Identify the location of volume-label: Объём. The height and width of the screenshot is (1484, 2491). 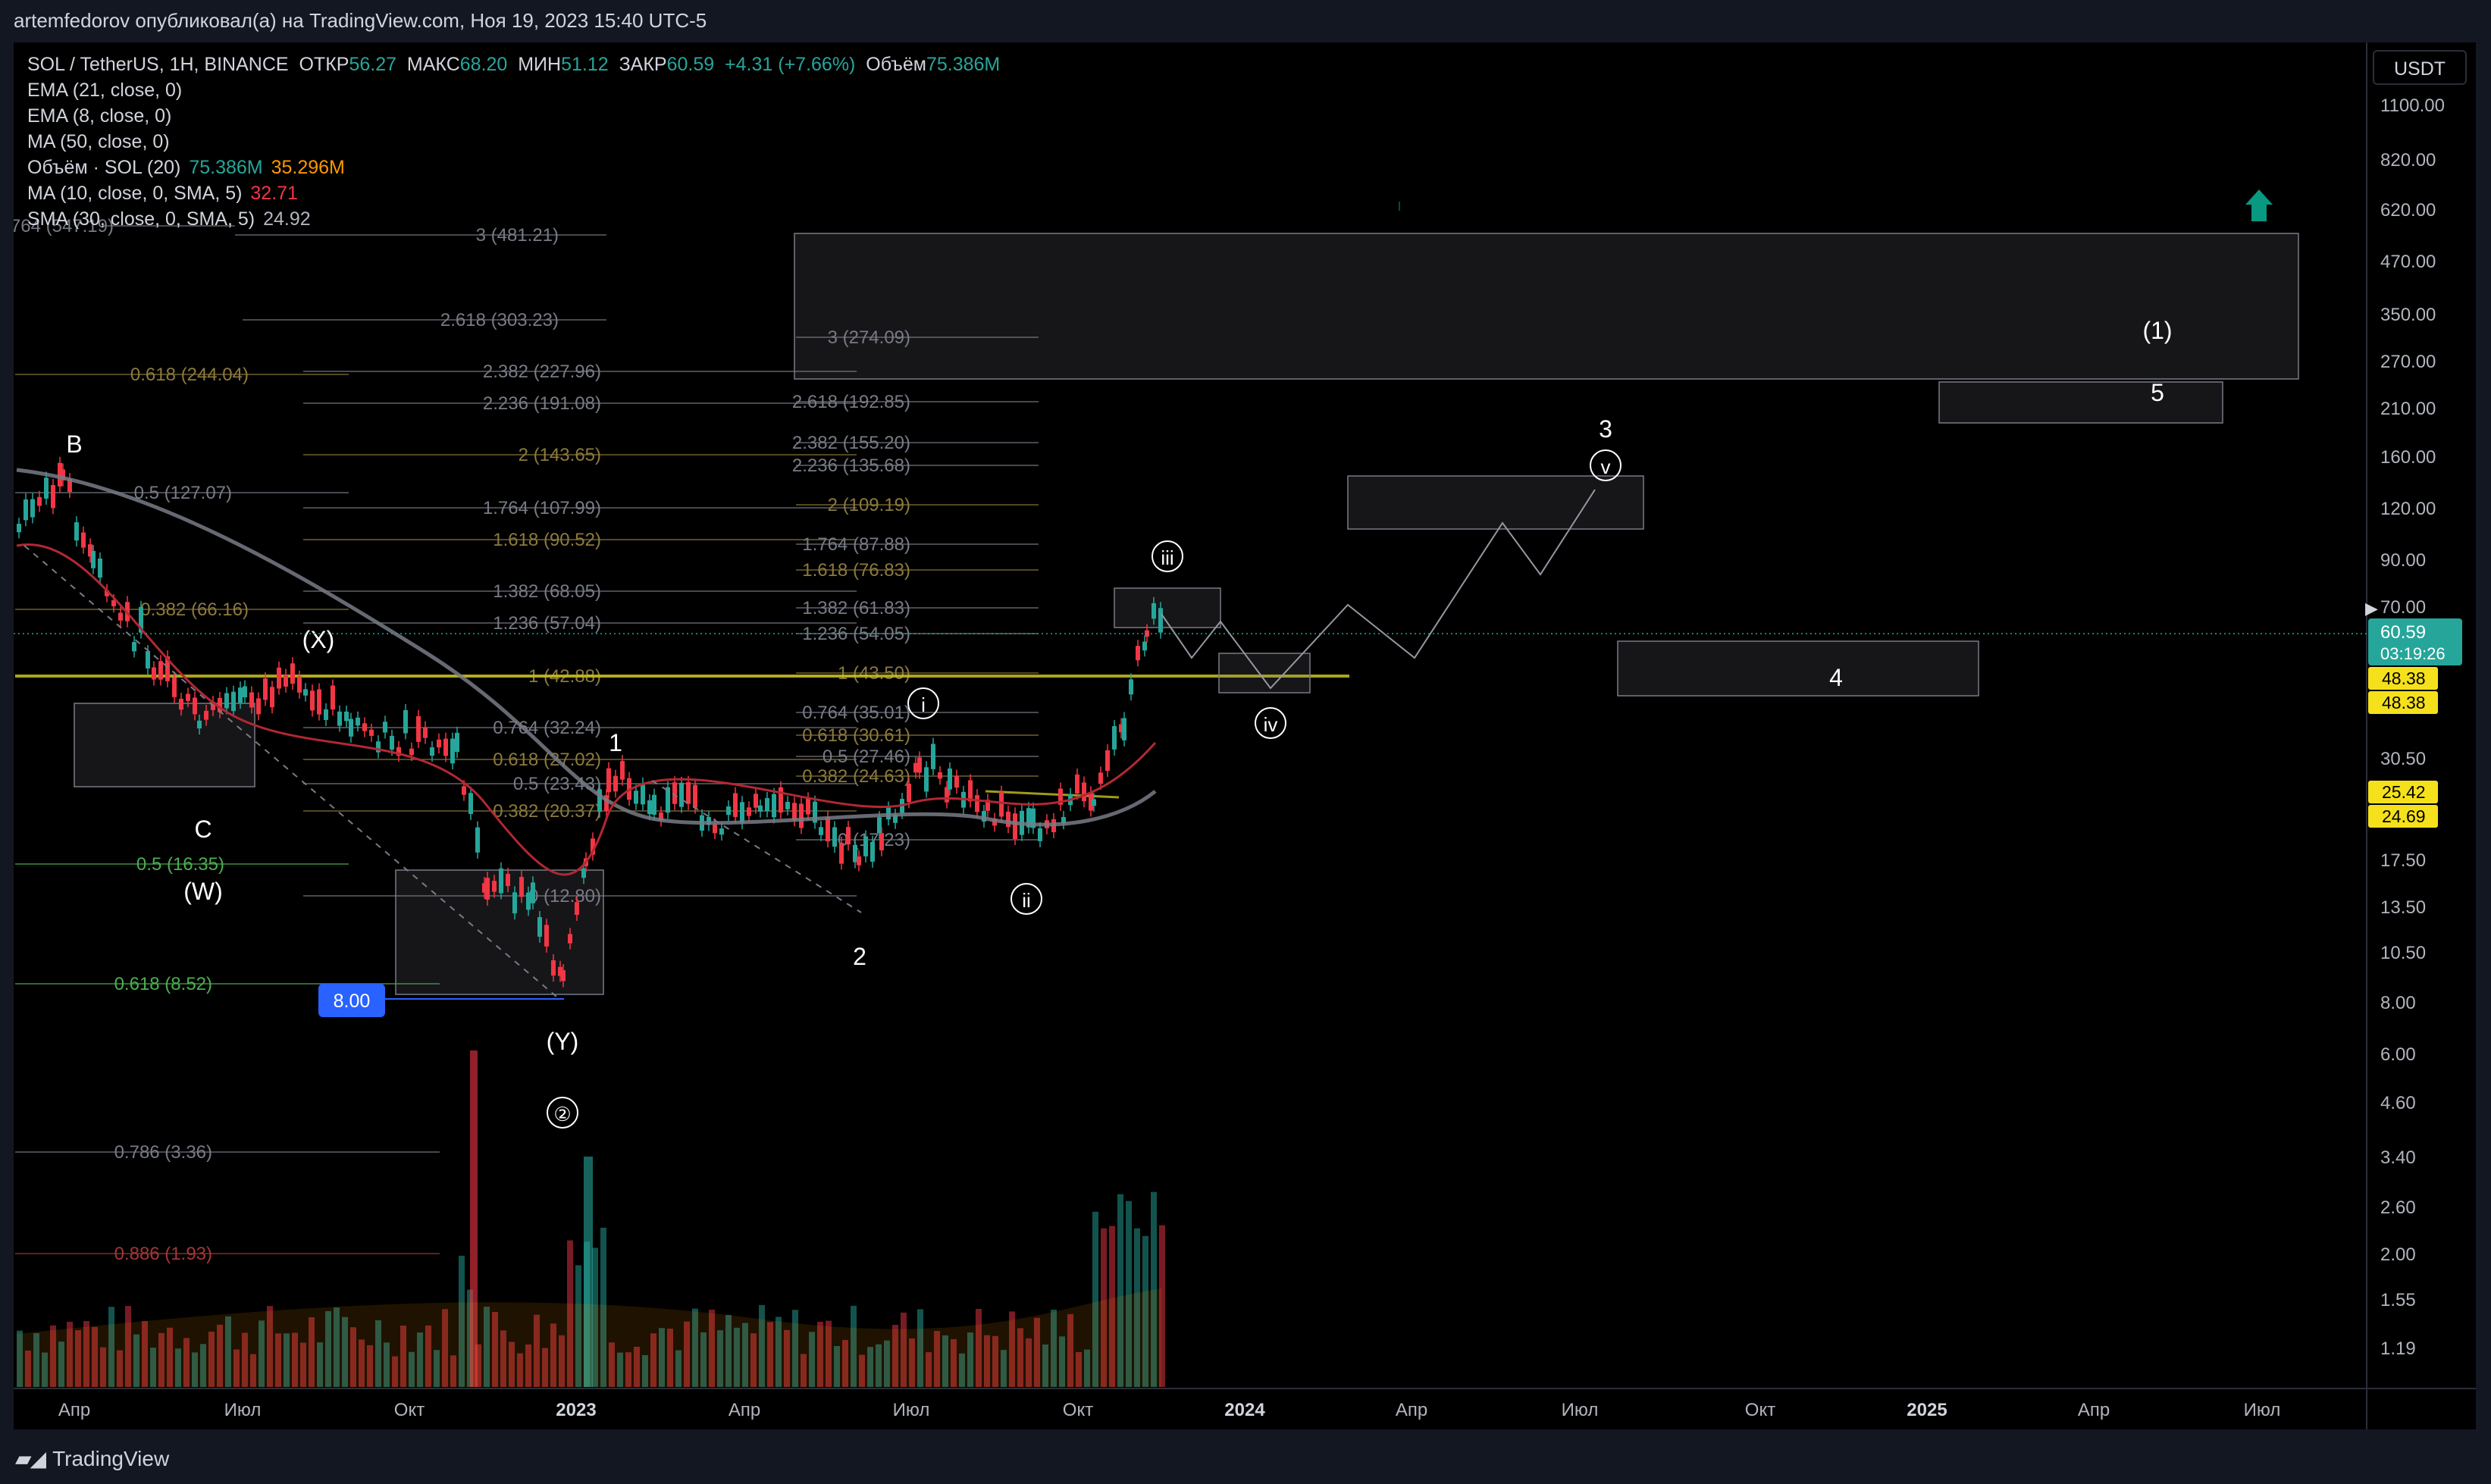
(896, 64).